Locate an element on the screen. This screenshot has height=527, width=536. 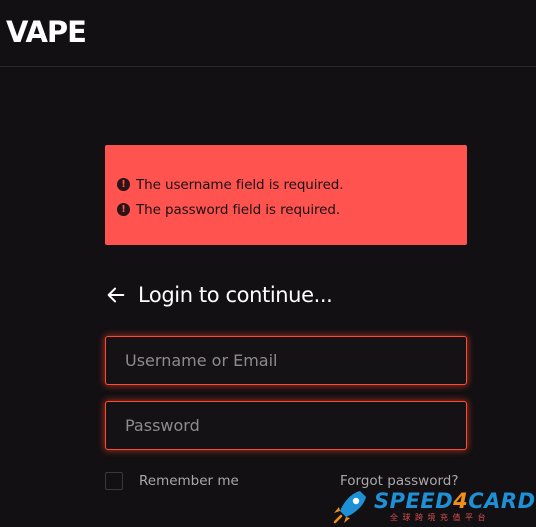
password-input is located at coordinates (286, 425).